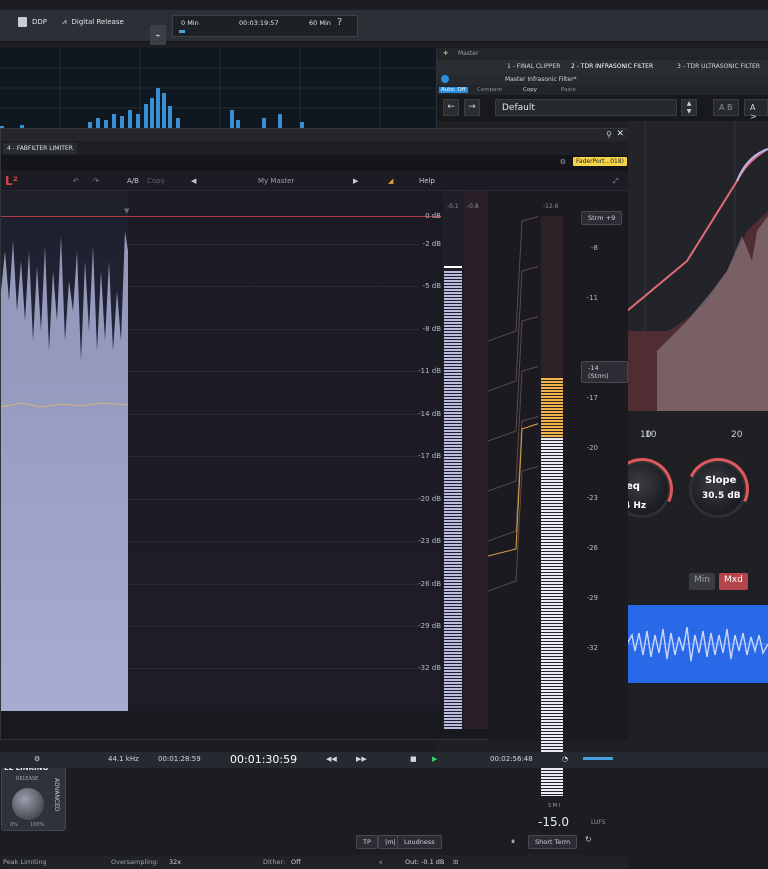  What do you see at coordinates (733, 581) in the screenshot?
I see `mxd-button: Mxd` at bounding box center [733, 581].